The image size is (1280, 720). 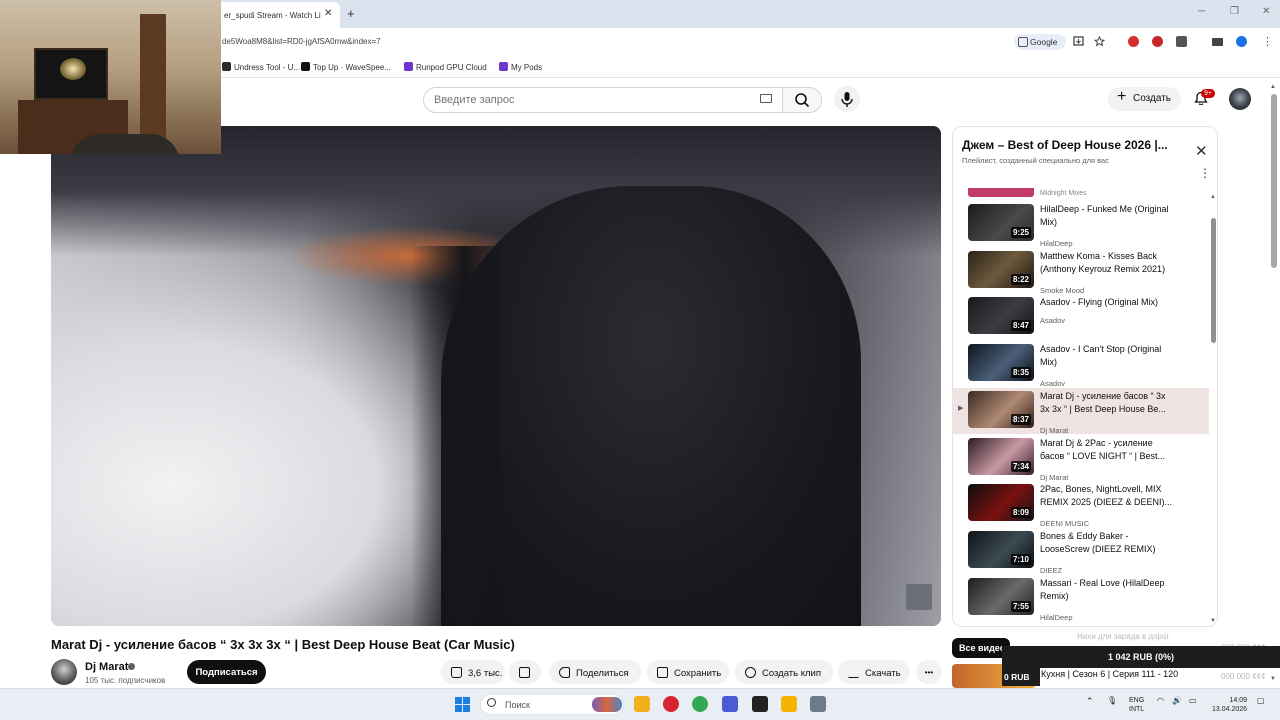 What do you see at coordinates (1044, 42) in the screenshot?
I see `google-chip-label: Google` at bounding box center [1044, 42].